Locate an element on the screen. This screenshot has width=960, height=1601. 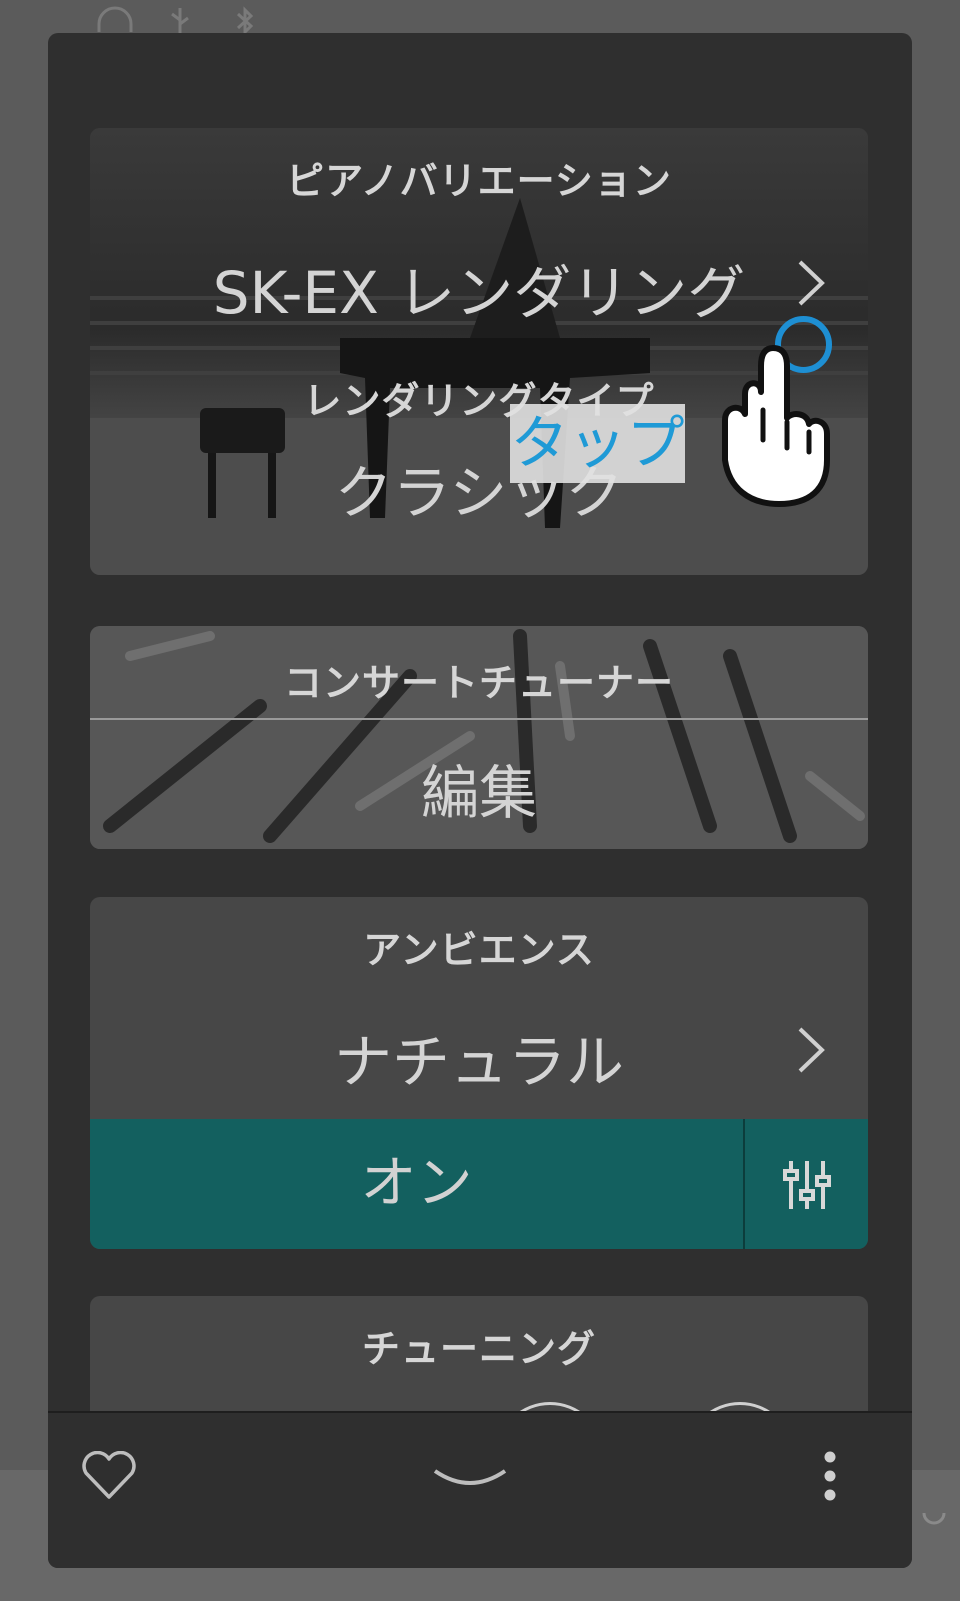
bottom-bar is located at coordinates (480, 1489).